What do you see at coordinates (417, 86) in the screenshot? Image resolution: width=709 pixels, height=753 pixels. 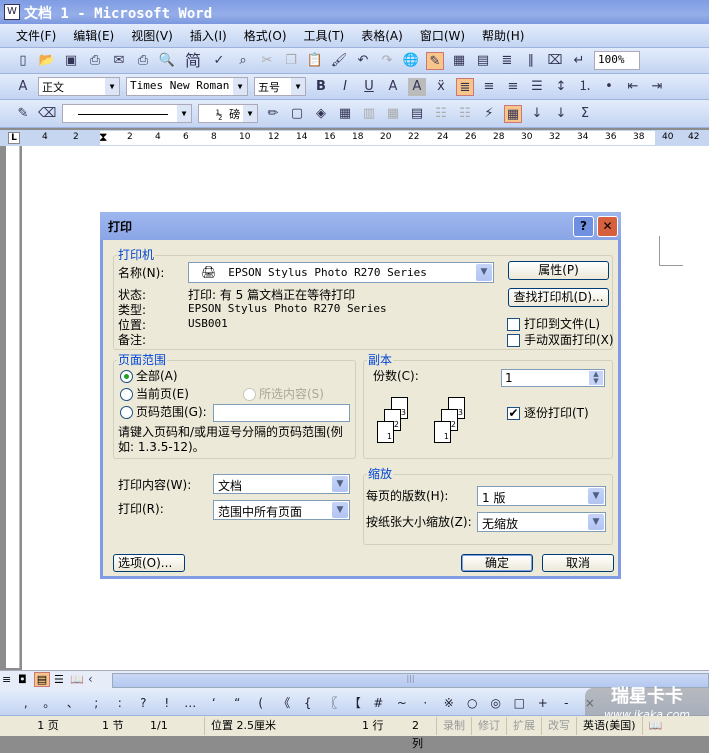 I see `char-shading-icon: A` at bounding box center [417, 86].